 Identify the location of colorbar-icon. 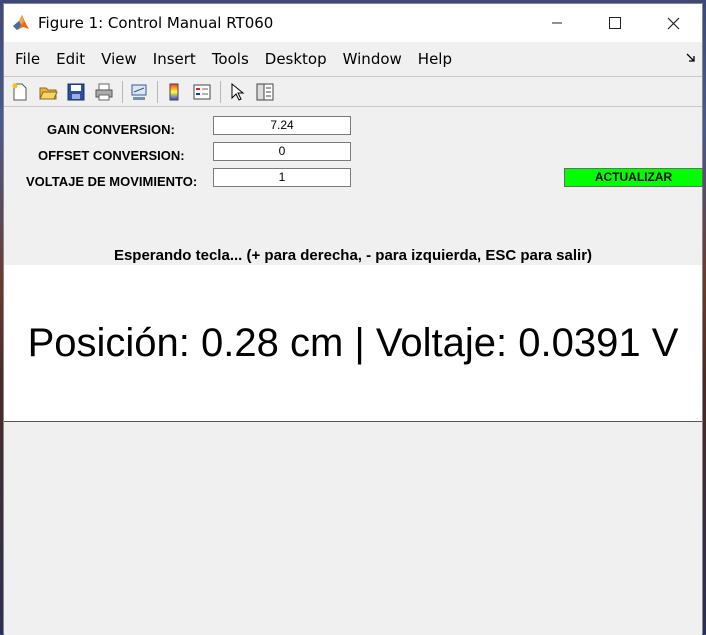
(174, 92).